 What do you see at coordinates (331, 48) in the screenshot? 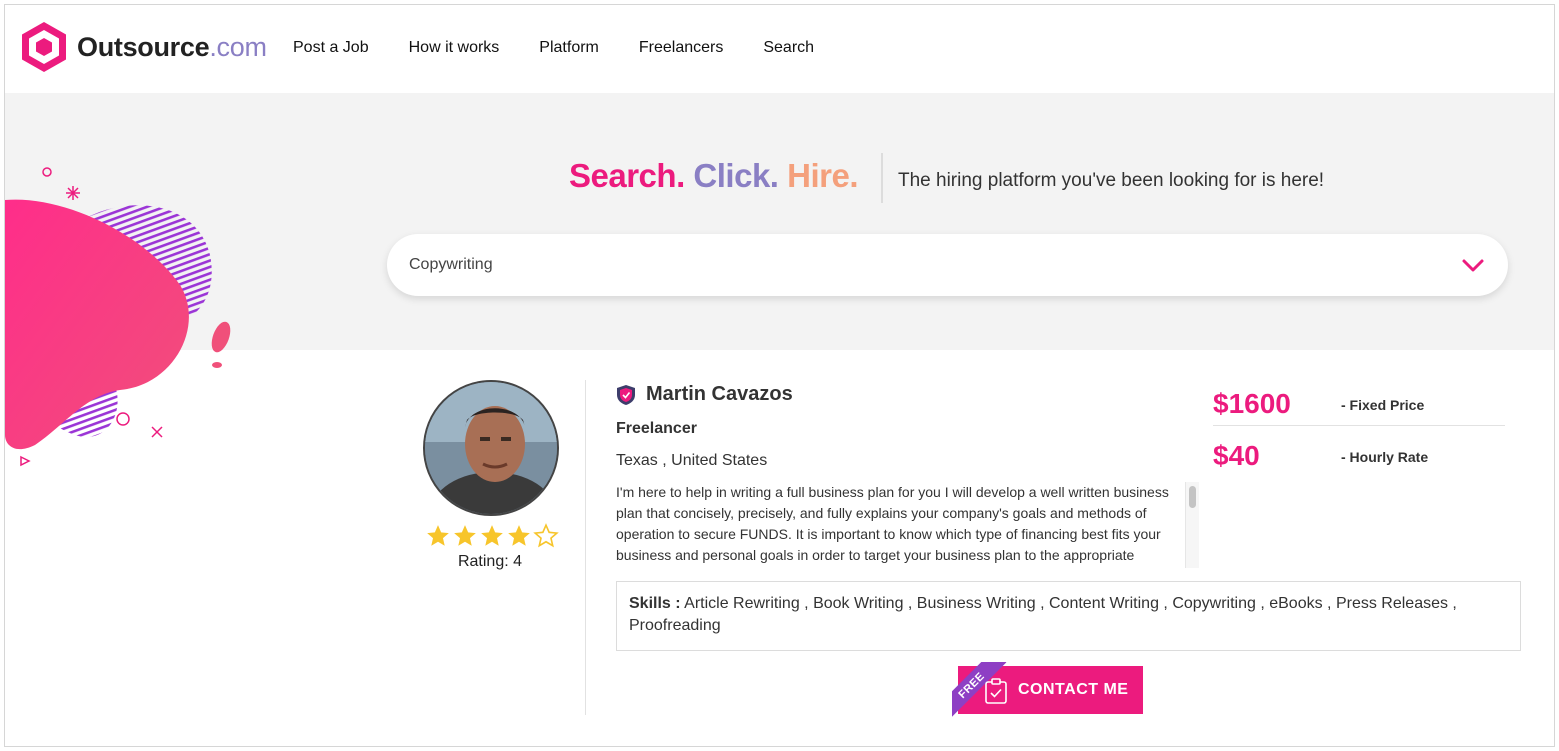
I see `nav-post-a-job: Post a Job` at bounding box center [331, 48].